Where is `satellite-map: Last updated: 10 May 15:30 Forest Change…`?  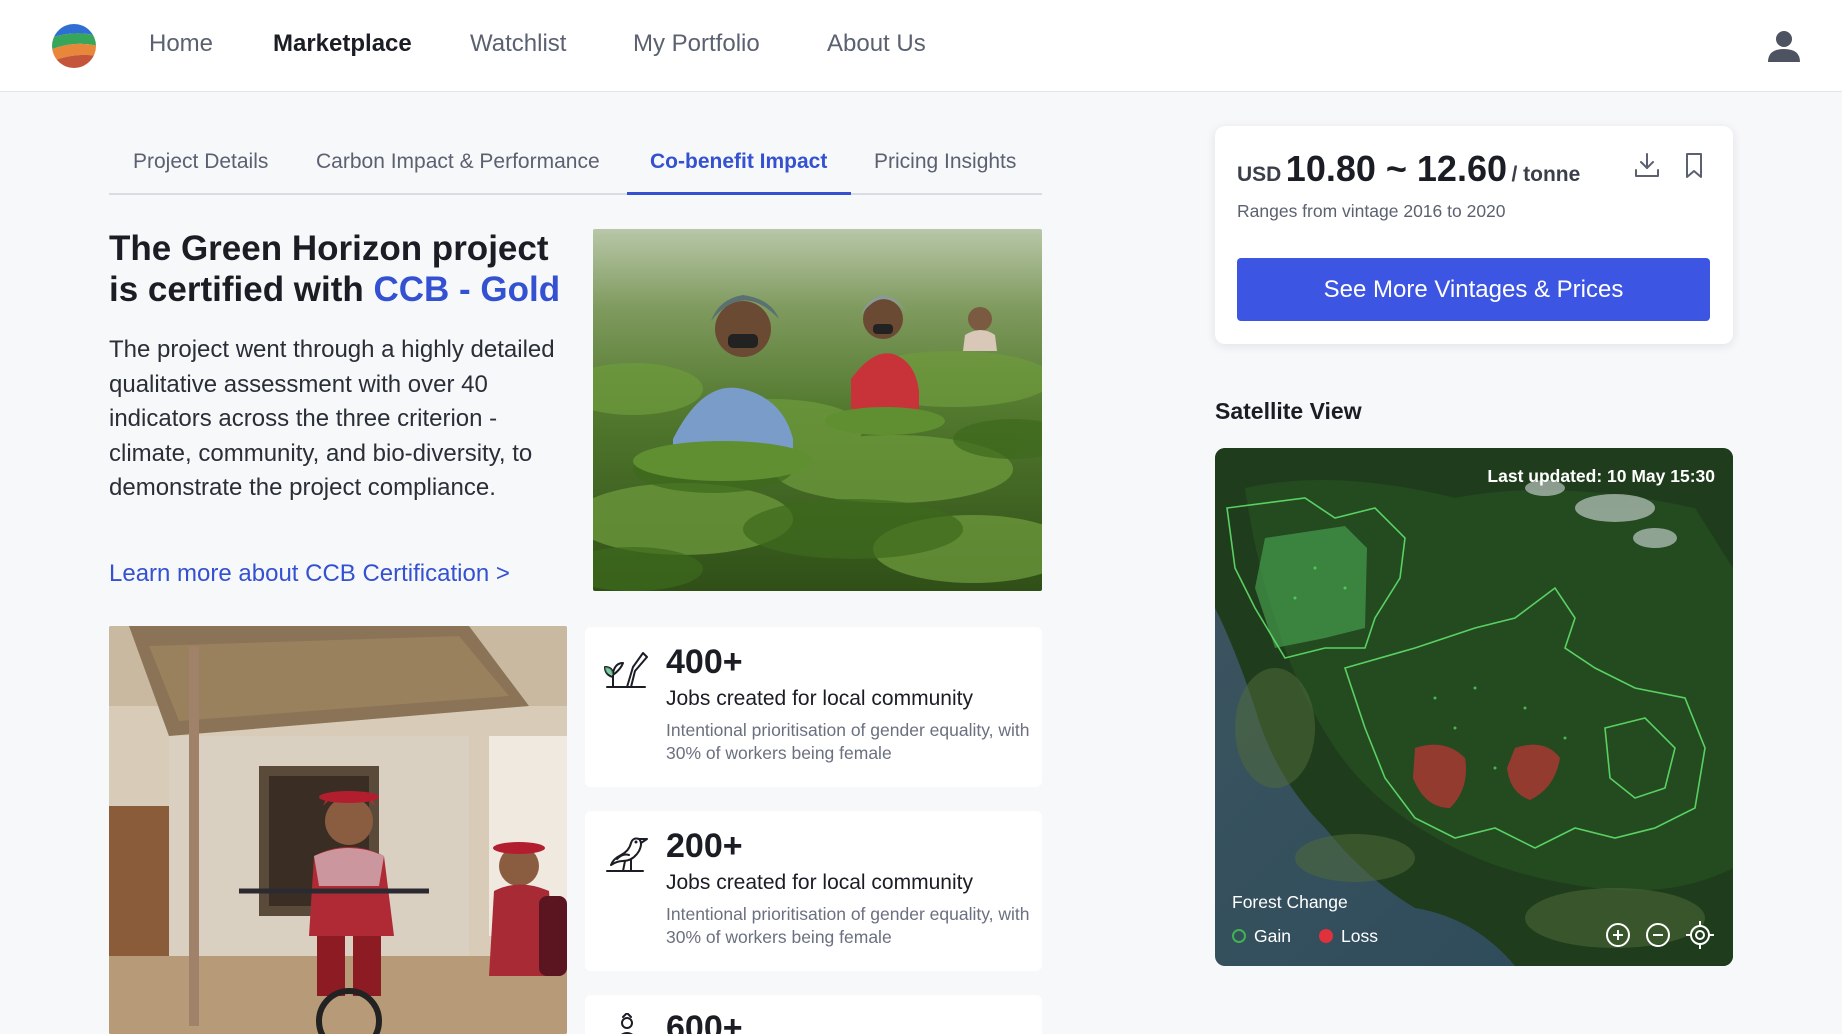 satellite-map: Last updated: 10 May 15:30 Forest Change… is located at coordinates (1474, 707).